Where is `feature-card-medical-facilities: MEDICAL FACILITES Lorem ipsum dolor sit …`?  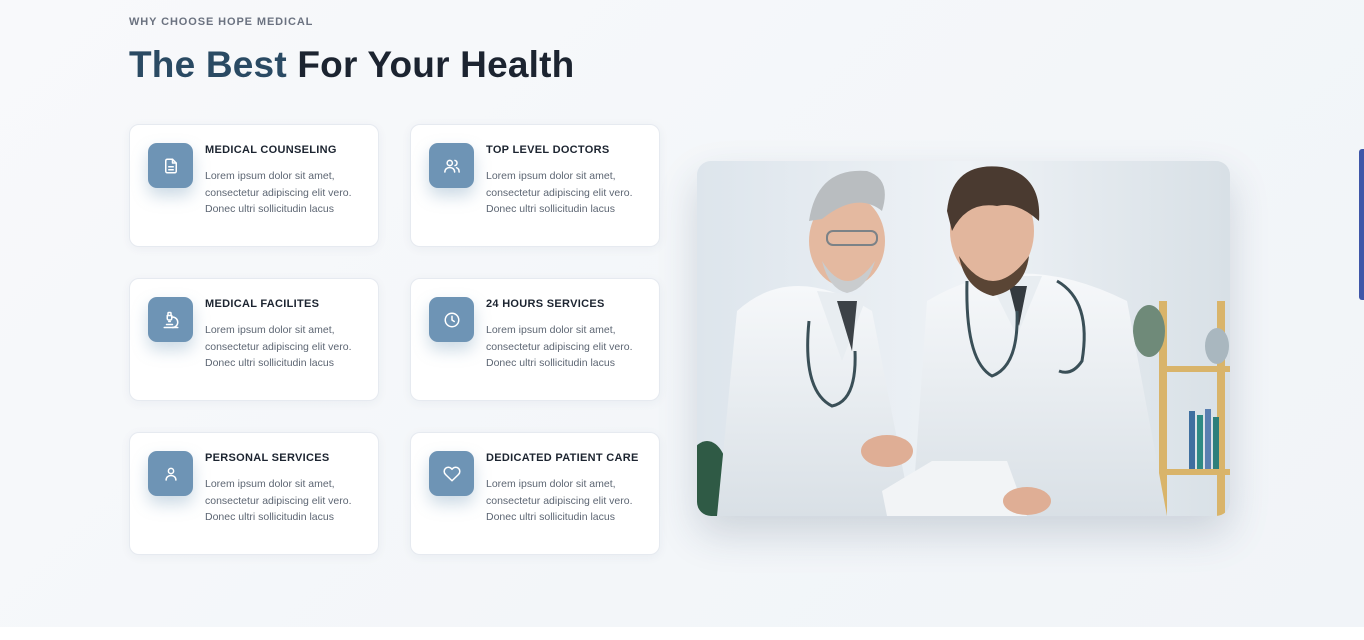 feature-card-medical-facilities: MEDICAL FACILITES Lorem ipsum dolor sit … is located at coordinates (254, 339).